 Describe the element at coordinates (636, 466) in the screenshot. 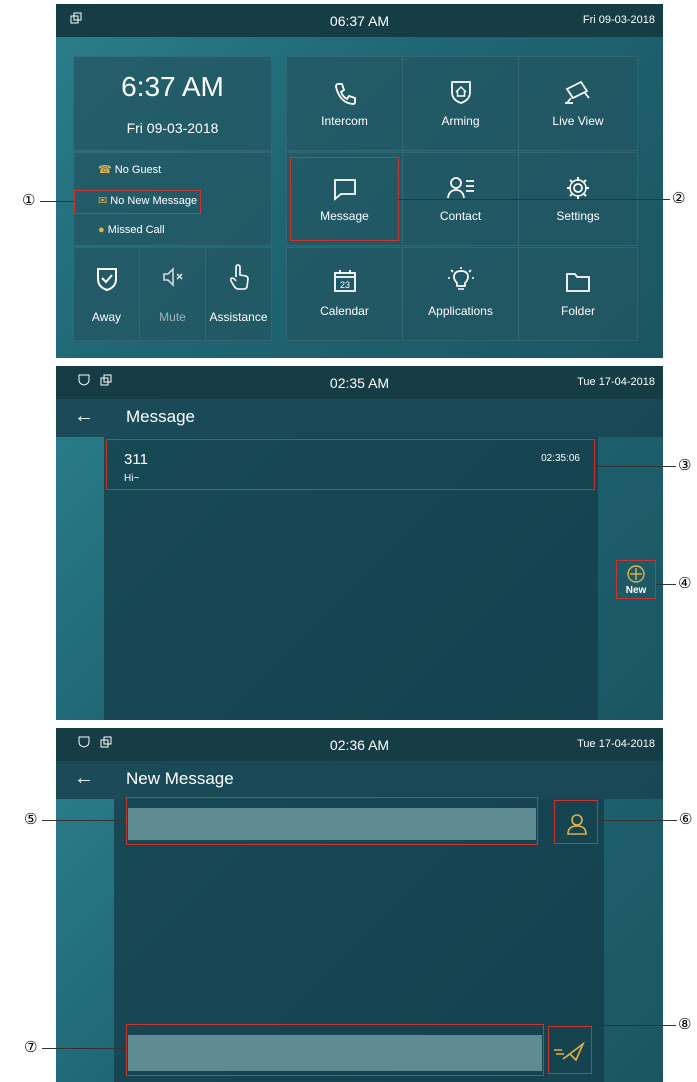

I see `callout-3-line` at that location.